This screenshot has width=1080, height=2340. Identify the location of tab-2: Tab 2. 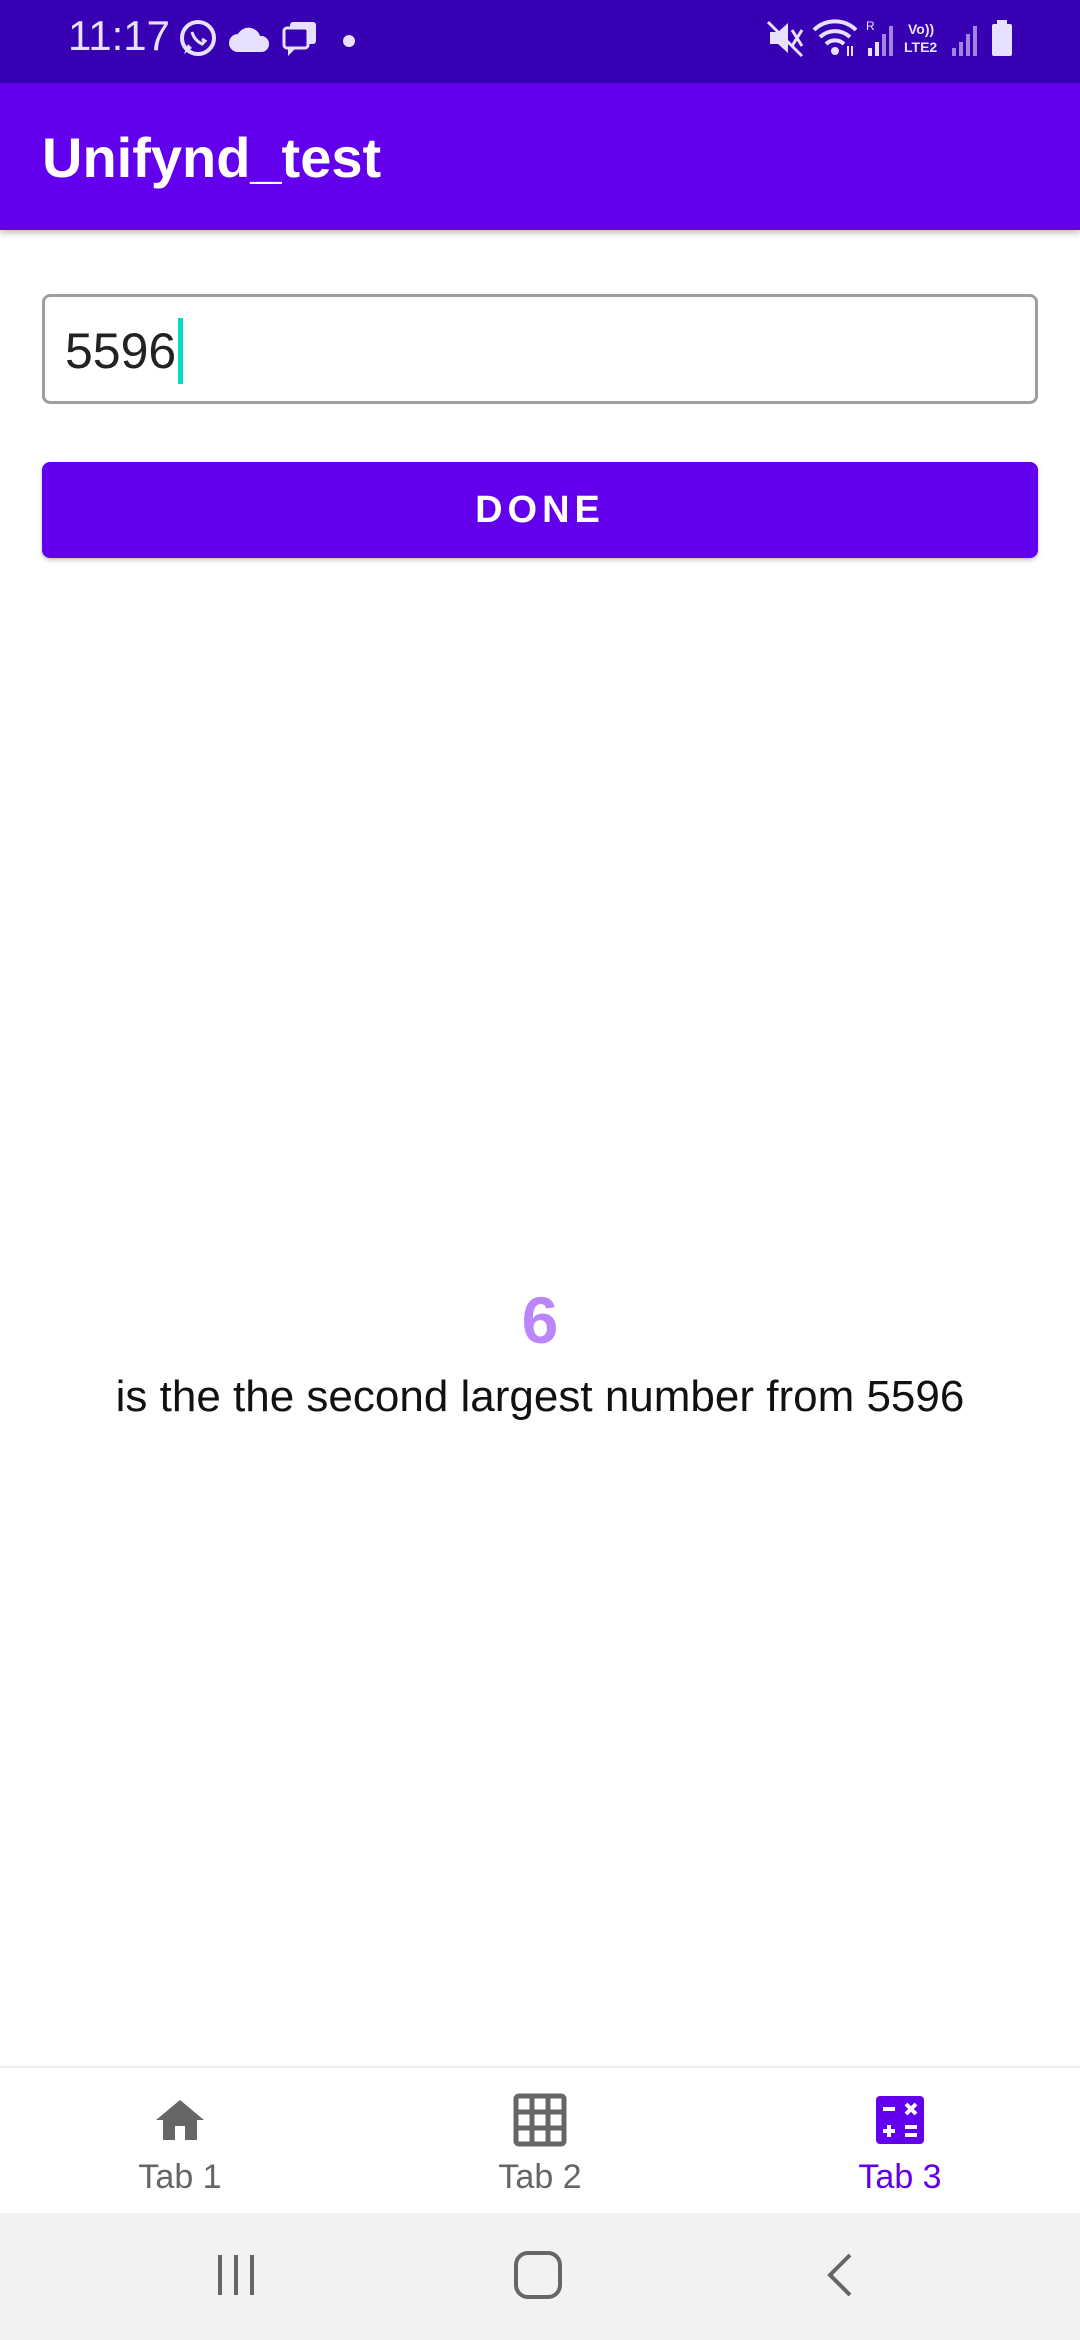
(540, 2140).